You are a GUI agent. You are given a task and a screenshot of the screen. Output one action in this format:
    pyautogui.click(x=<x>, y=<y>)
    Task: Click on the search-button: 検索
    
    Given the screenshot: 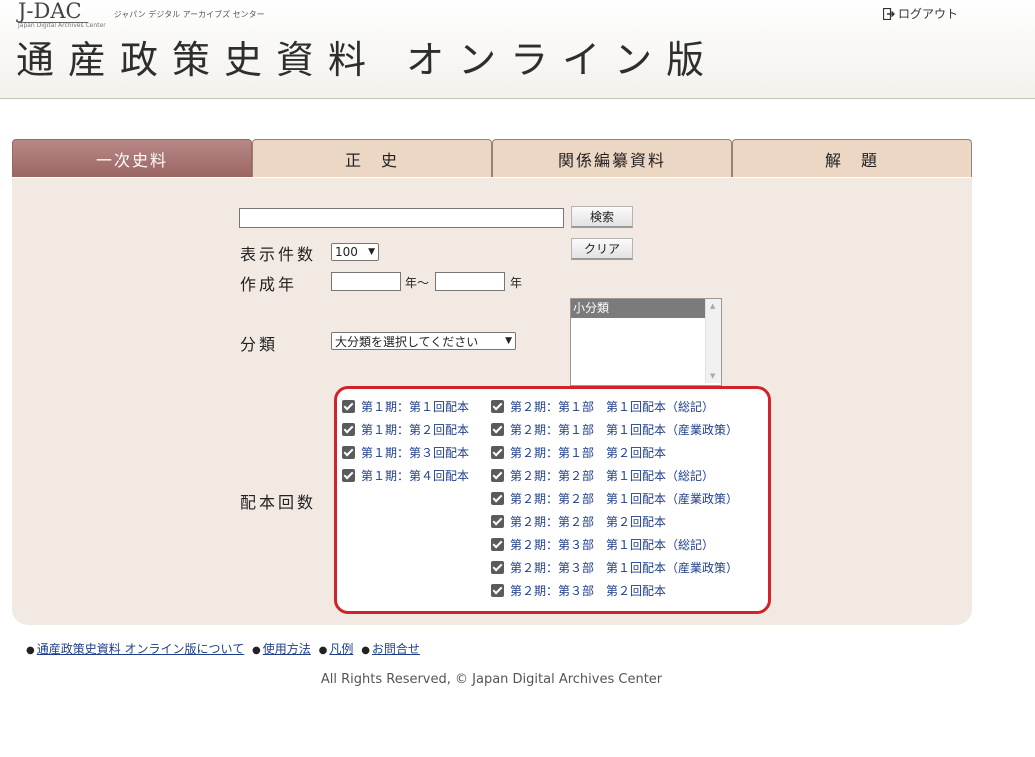 What is the action you would take?
    pyautogui.click(x=602, y=217)
    